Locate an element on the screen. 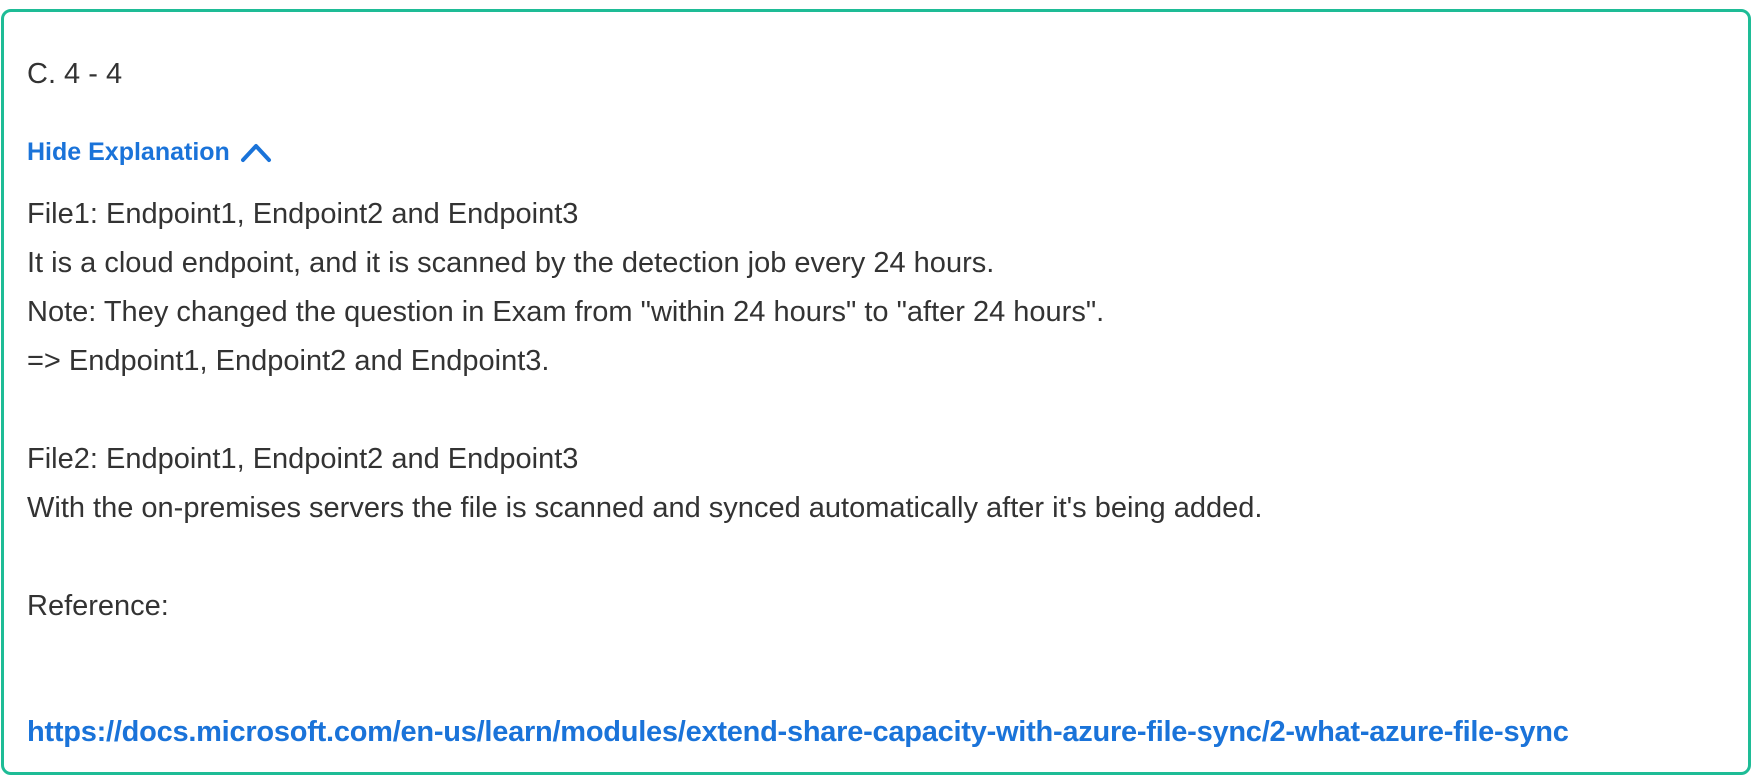 This screenshot has height=783, width=1755. chevron-up-icon is located at coordinates (256, 152).